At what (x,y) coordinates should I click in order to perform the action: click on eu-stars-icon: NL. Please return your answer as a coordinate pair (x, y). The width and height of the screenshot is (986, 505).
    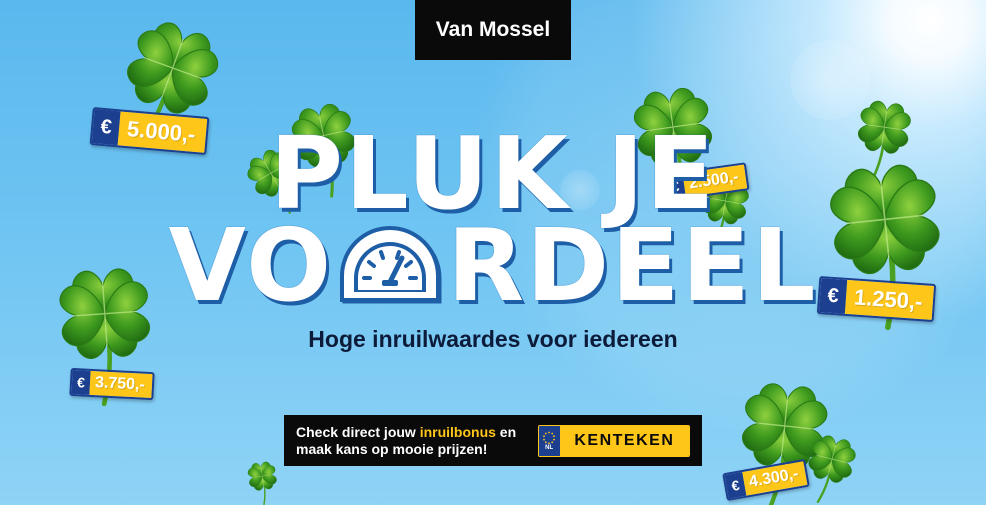
    Looking at the image, I should click on (549, 440).